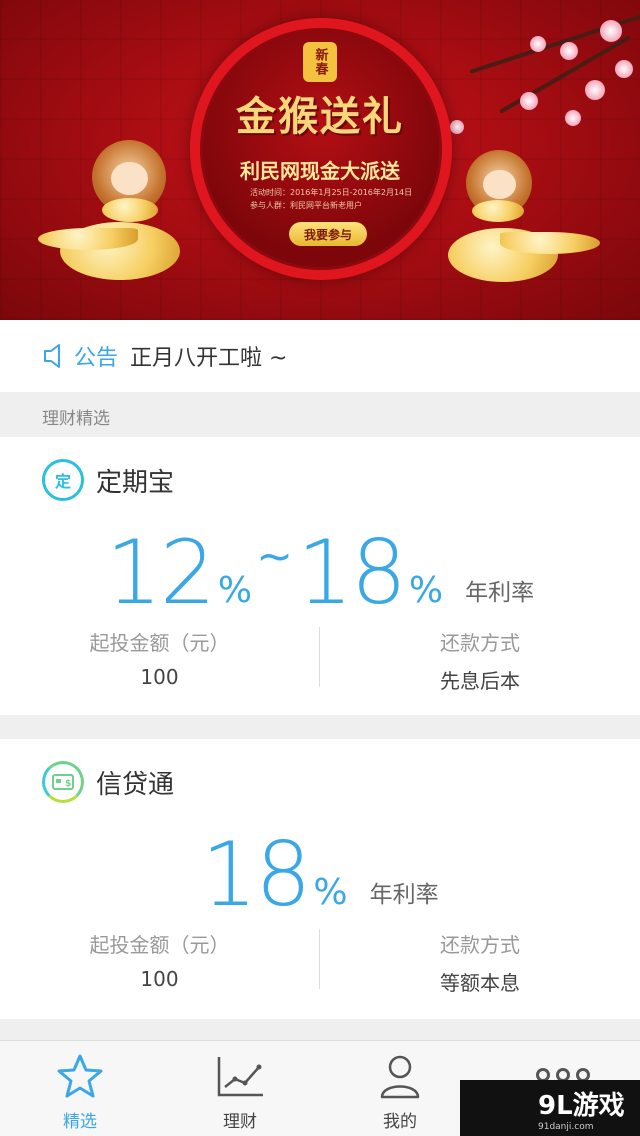 The width and height of the screenshot is (640, 1136). What do you see at coordinates (328, 234) in the screenshot?
I see `join-button: 我要参与` at bounding box center [328, 234].